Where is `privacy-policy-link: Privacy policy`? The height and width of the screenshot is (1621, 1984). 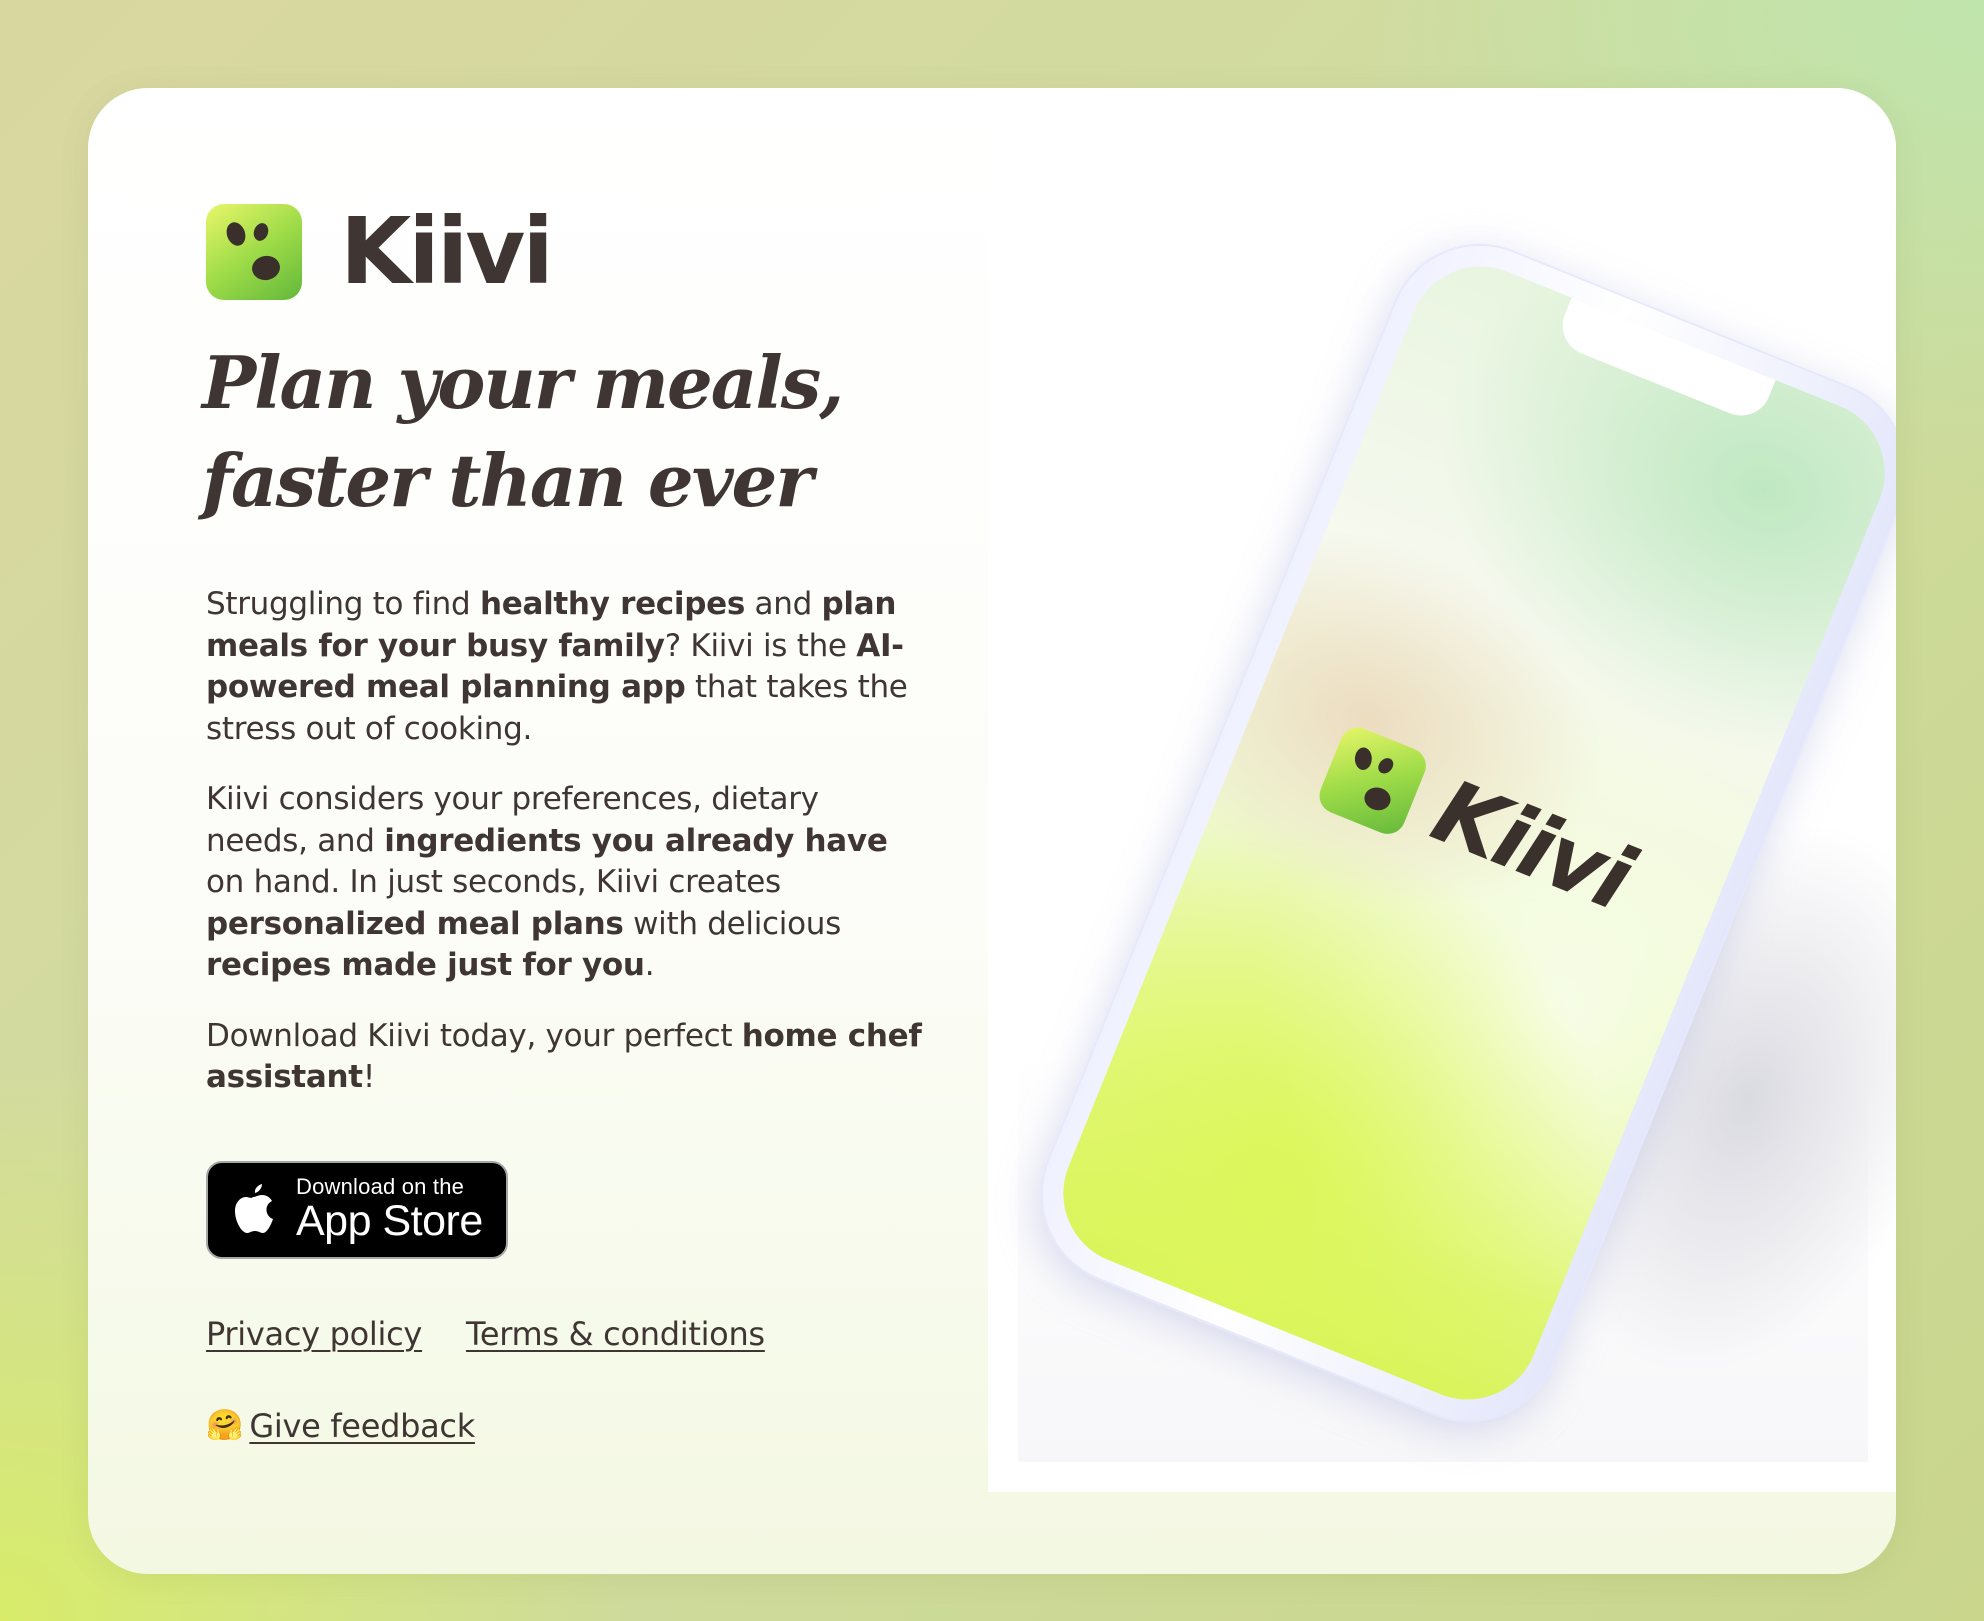 privacy-policy-link: Privacy policy is located at coordinates (314, 1334).